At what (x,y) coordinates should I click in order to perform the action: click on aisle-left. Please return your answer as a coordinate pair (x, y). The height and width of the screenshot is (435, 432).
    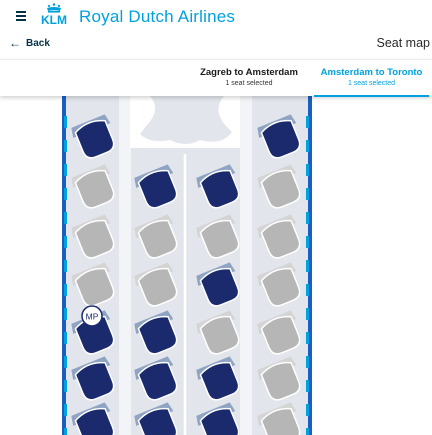
    Looking at the image, I should click on (125, 265).